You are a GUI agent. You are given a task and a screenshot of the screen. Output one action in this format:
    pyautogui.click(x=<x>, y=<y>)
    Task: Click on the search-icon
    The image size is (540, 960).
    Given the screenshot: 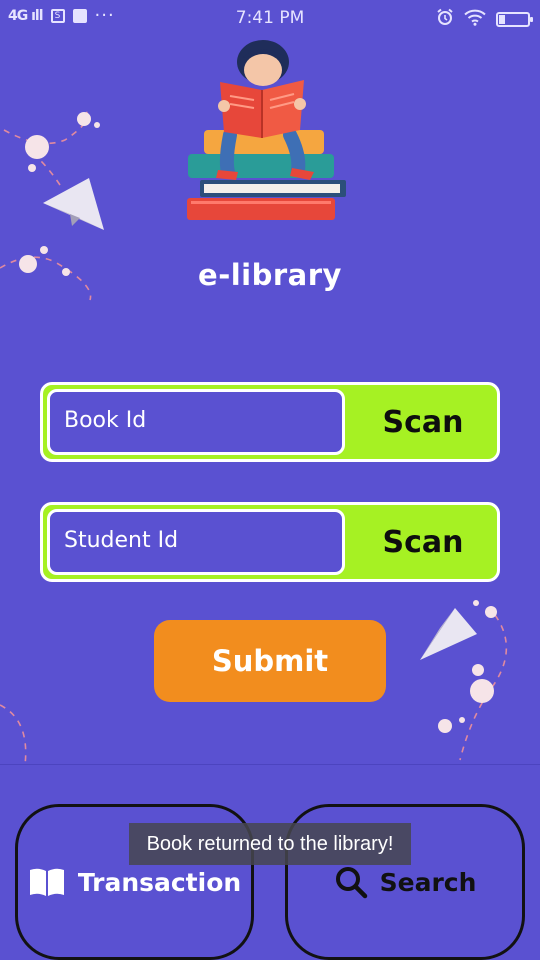 What is the action you would take?
    pyautogui.click(x=351, y=882)
    